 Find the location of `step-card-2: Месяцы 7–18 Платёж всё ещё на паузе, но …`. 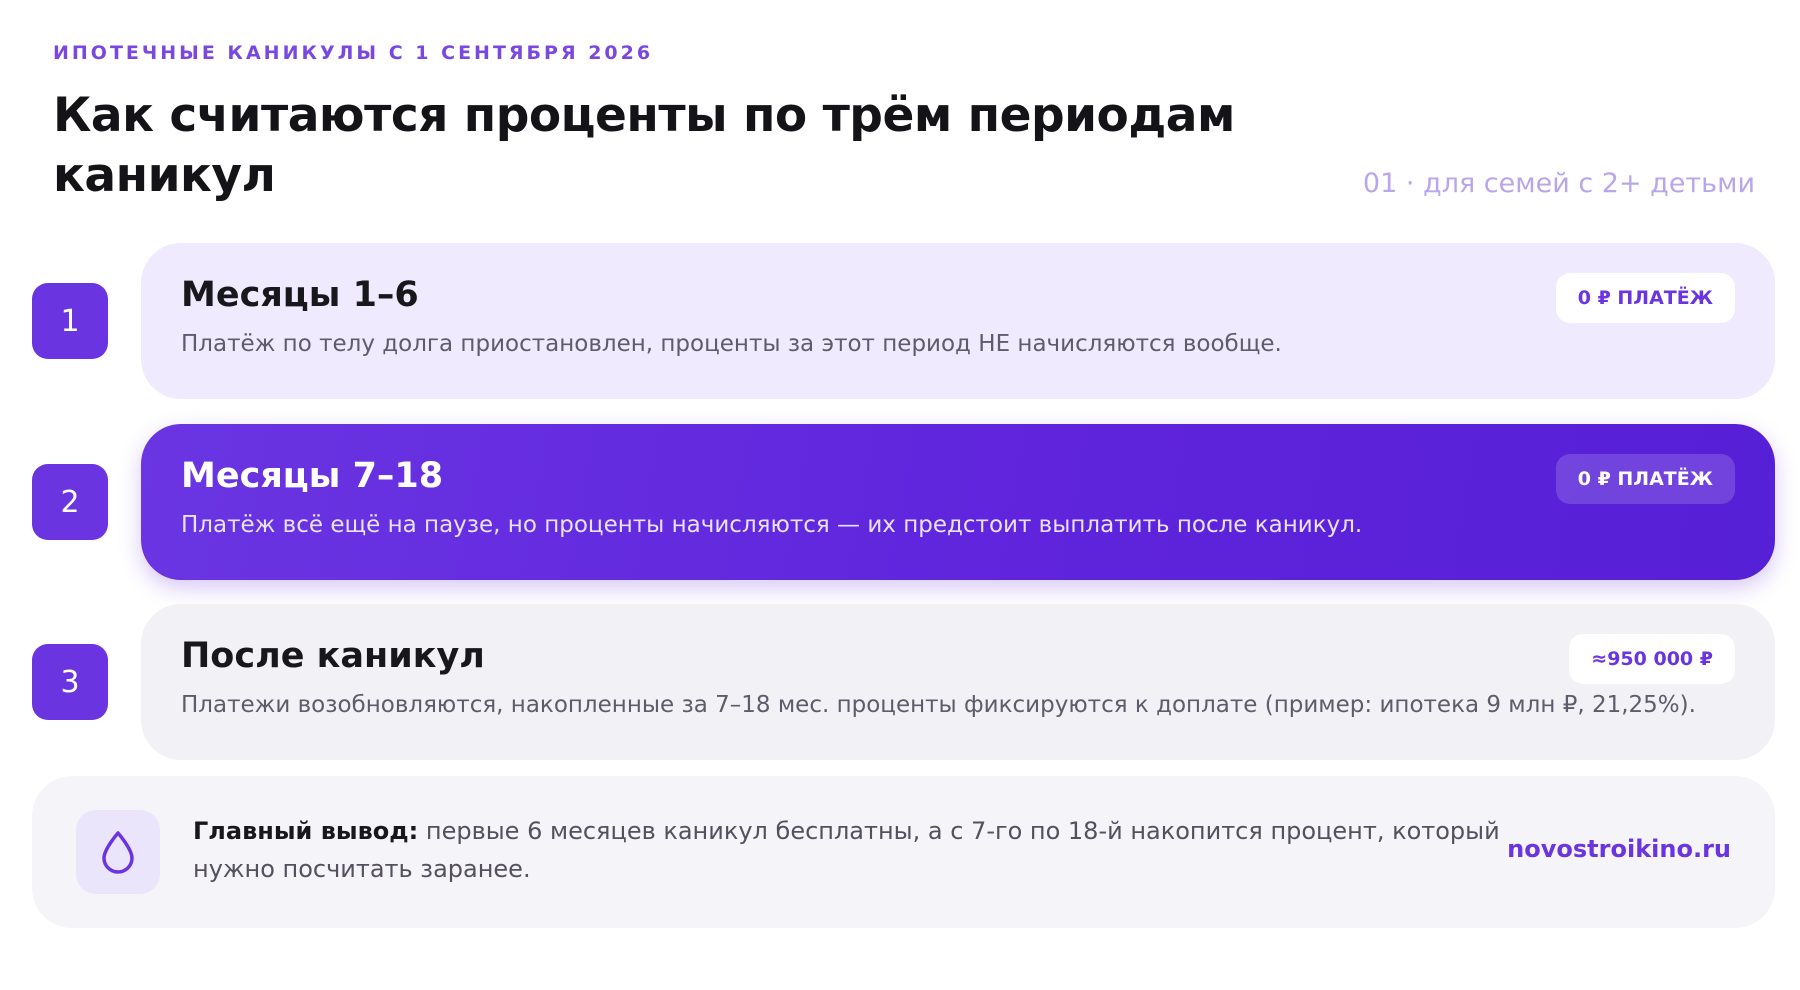

step-card-2: Месяцы 7–18 Платёж всё ещё на паузе, но … is located at coordinates (958, 502).